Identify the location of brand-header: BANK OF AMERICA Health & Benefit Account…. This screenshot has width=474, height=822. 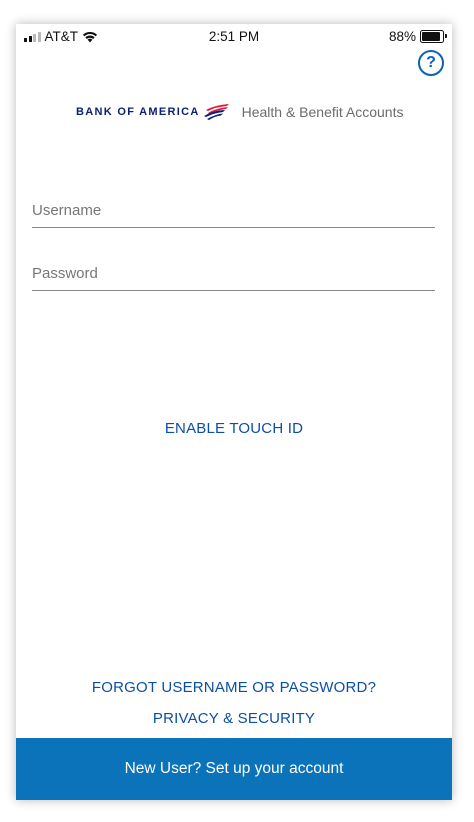
(239, 112).